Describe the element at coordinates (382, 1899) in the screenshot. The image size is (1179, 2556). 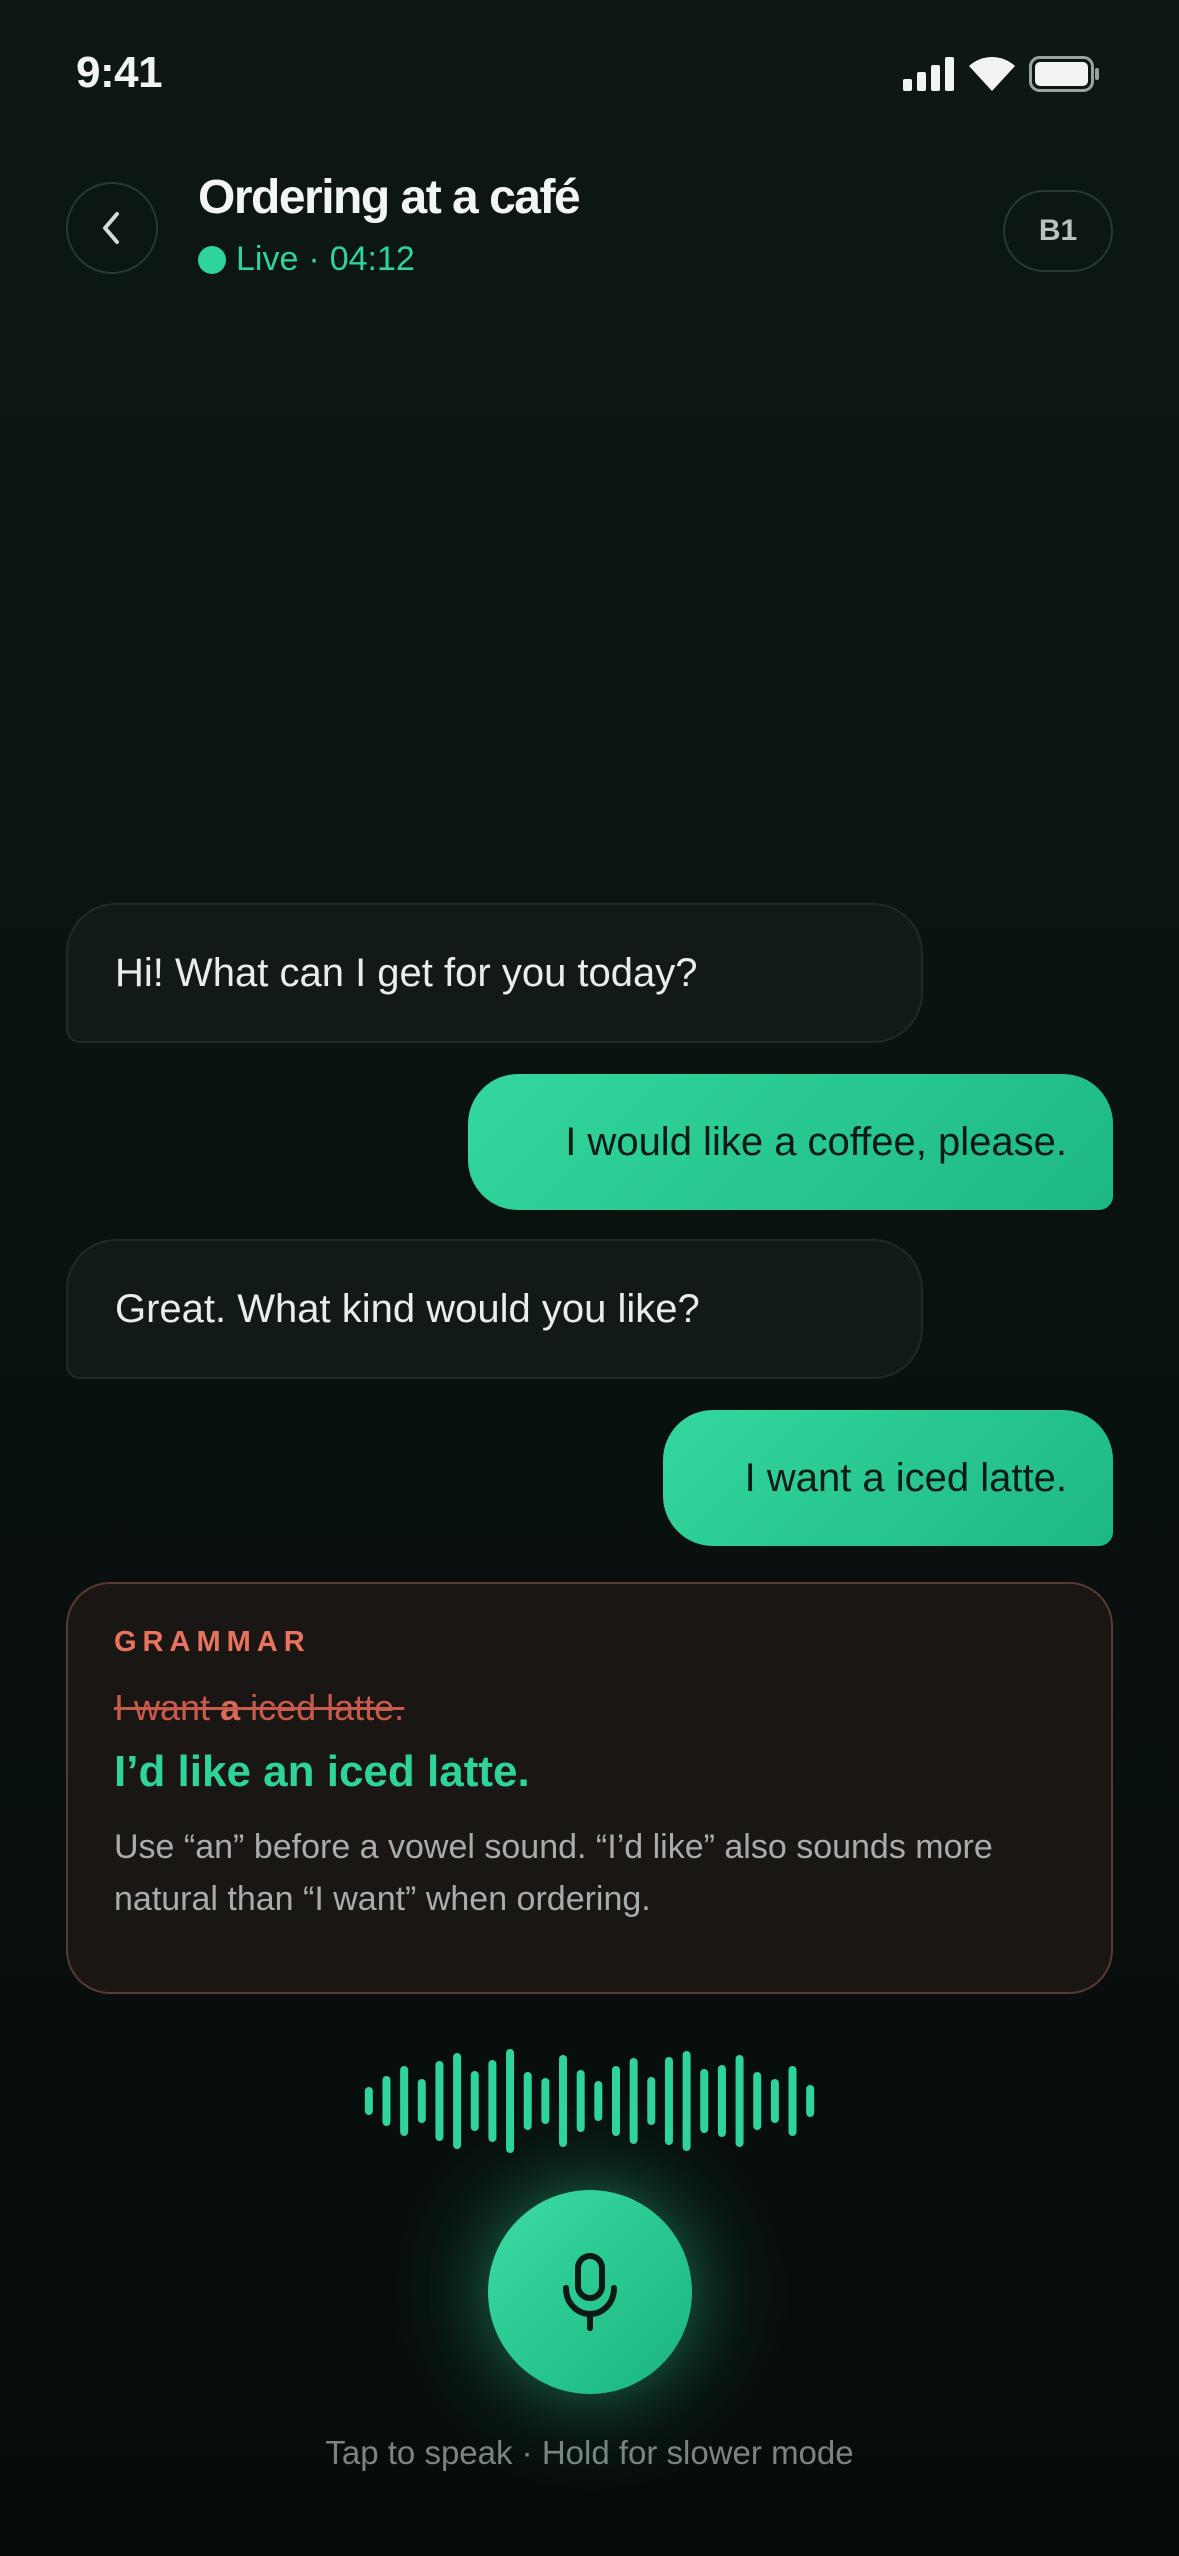
I see `explanation-line: natural than “I want” when ordering.` at that location.